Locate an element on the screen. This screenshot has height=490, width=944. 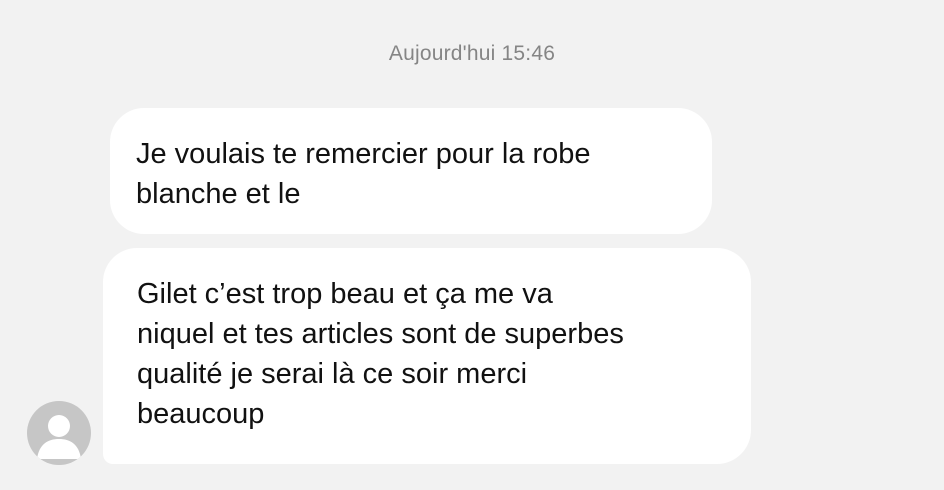
person-silhouette-icon is located at coordinates (59, 437).